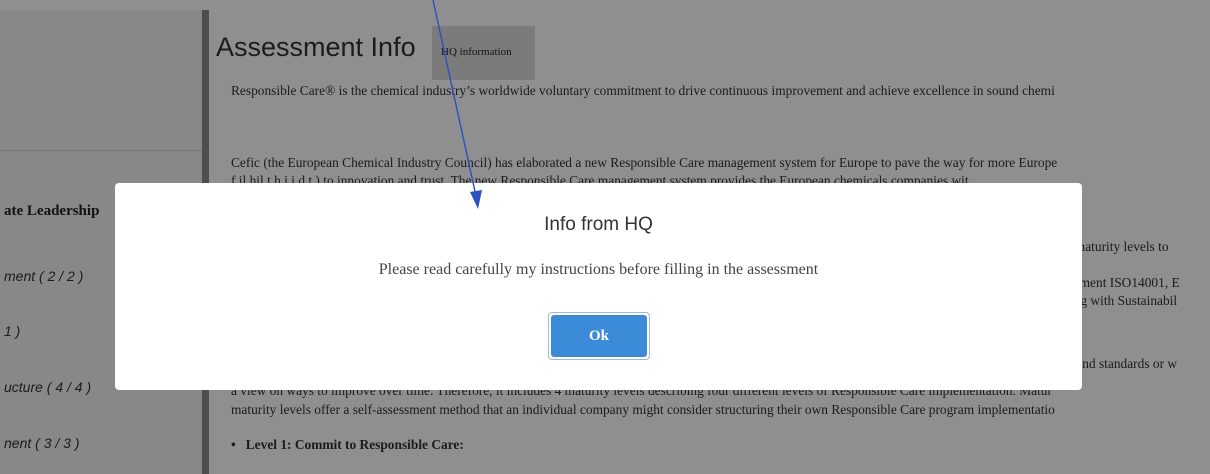 This screenshot has width=1210, height=474. I want to click on ok-button: Ok, so click(599, 336).